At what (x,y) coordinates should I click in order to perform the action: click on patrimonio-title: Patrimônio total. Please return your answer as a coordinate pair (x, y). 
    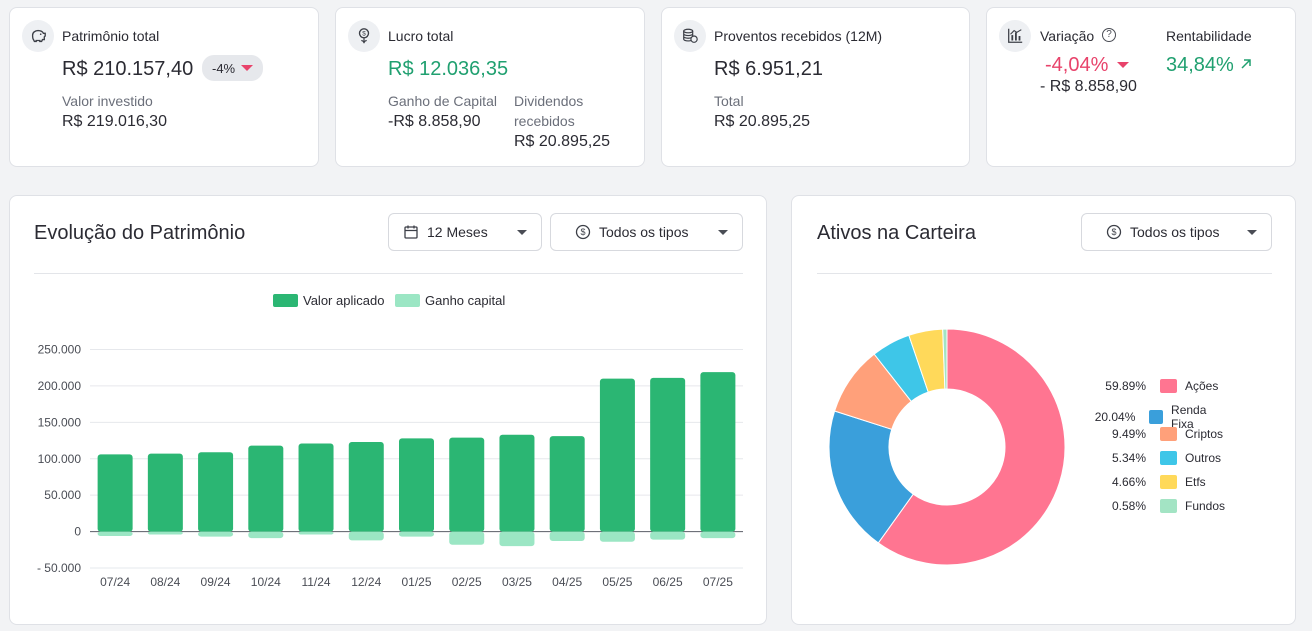
    Looking at the image, I should click on (111, 36).